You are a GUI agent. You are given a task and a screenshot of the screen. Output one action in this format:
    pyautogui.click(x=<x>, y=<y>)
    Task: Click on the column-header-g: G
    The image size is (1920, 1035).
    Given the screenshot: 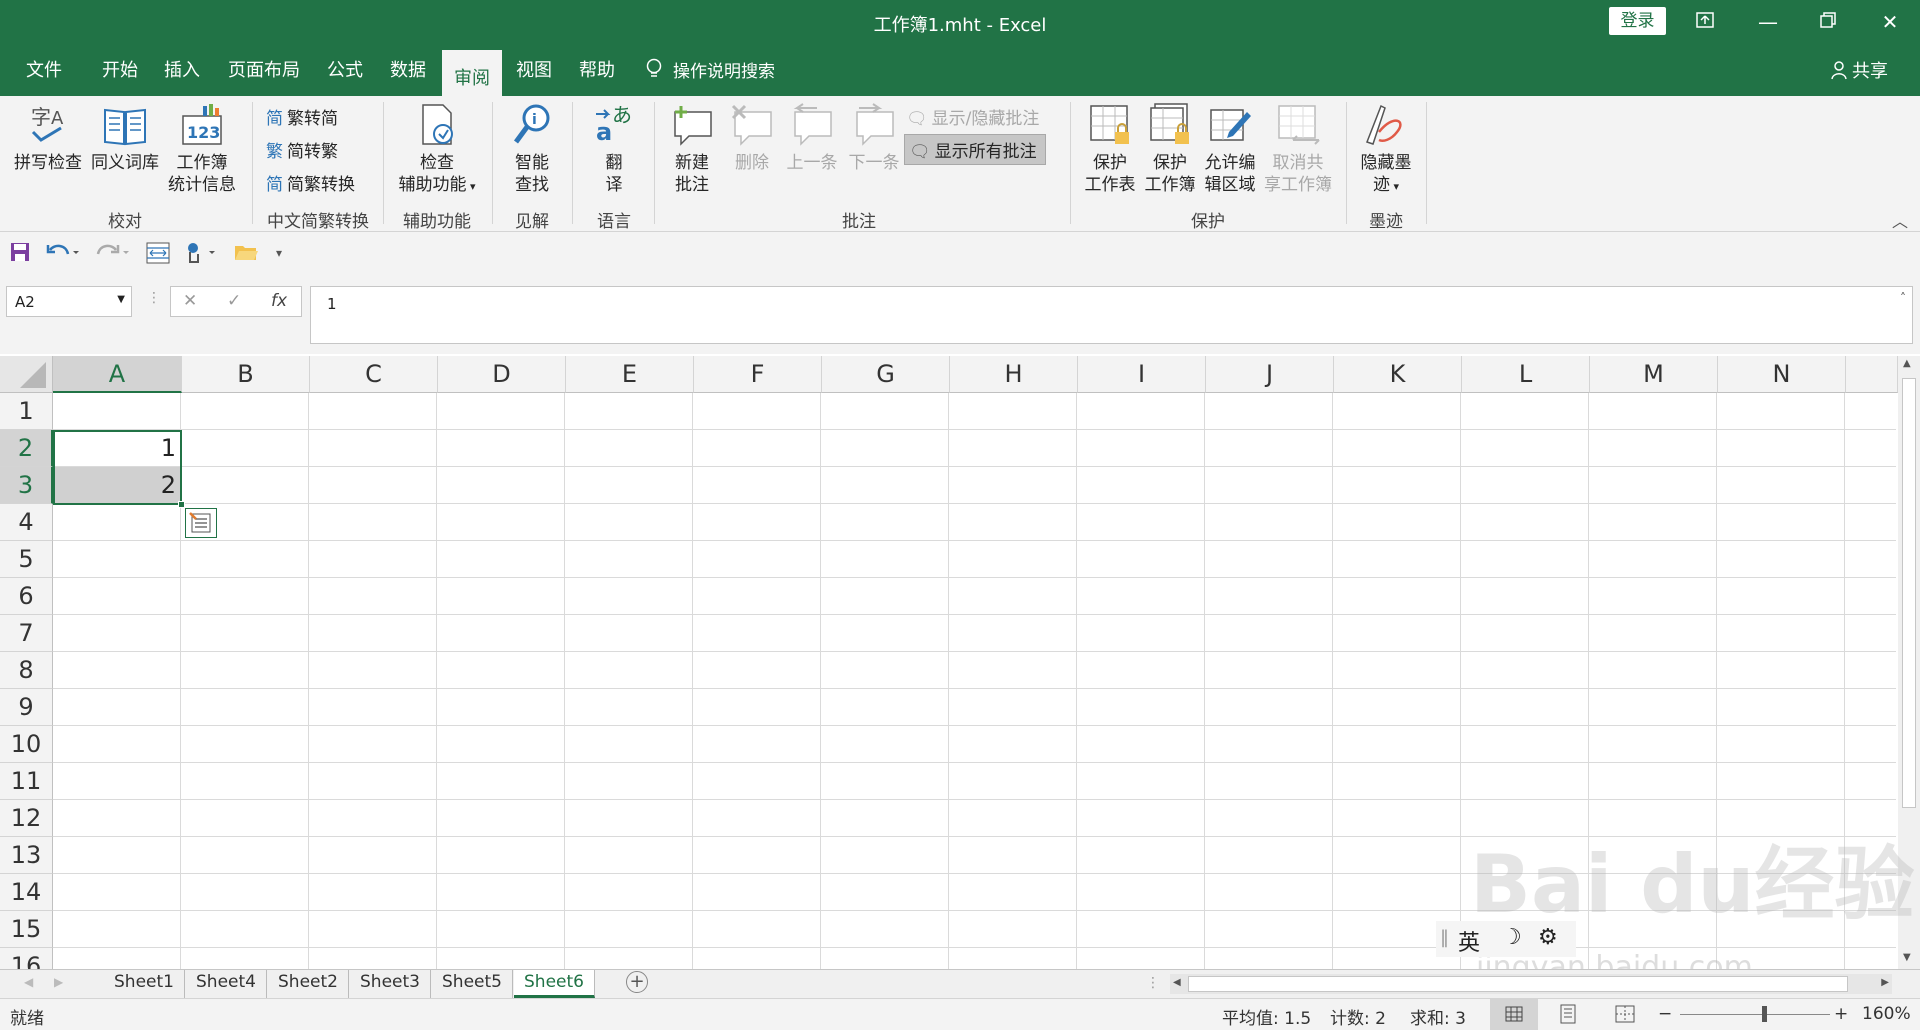 What is the action you would take?
    pyautogui.click(x=886, y=374)
    